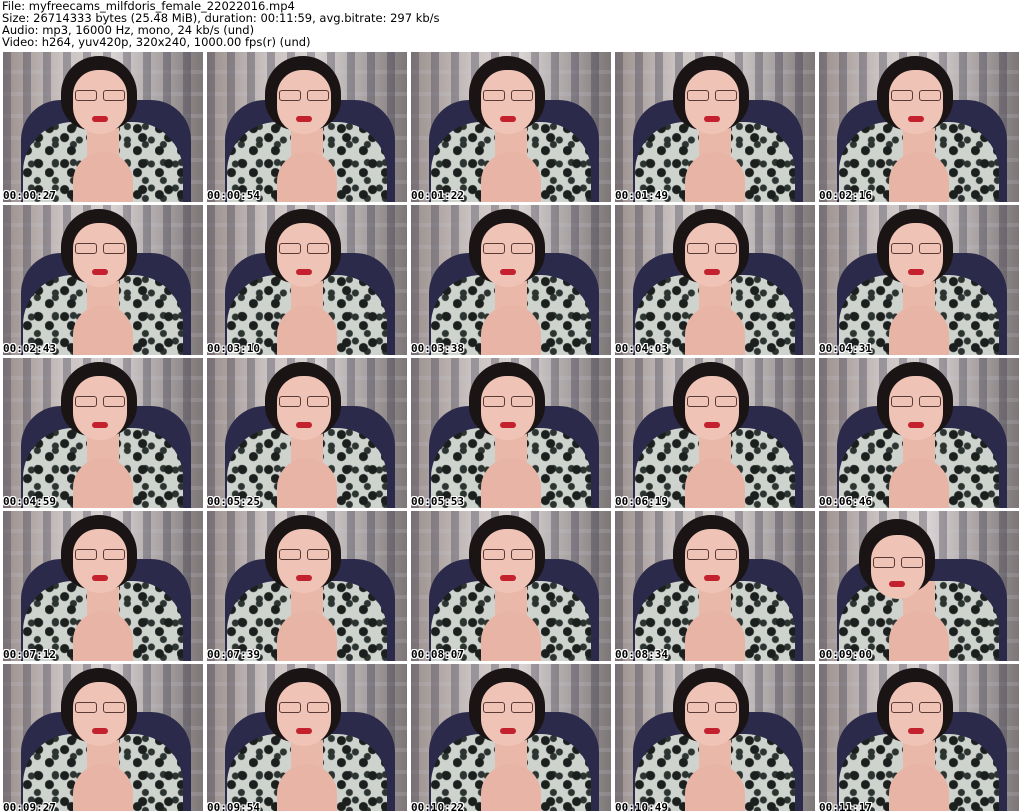 The height and width of the screenshot is (811, 1024). Describe the element at coordinates (233, 348) in the screenshot. I see `frame-timestamp: 00:03:10` at that location.